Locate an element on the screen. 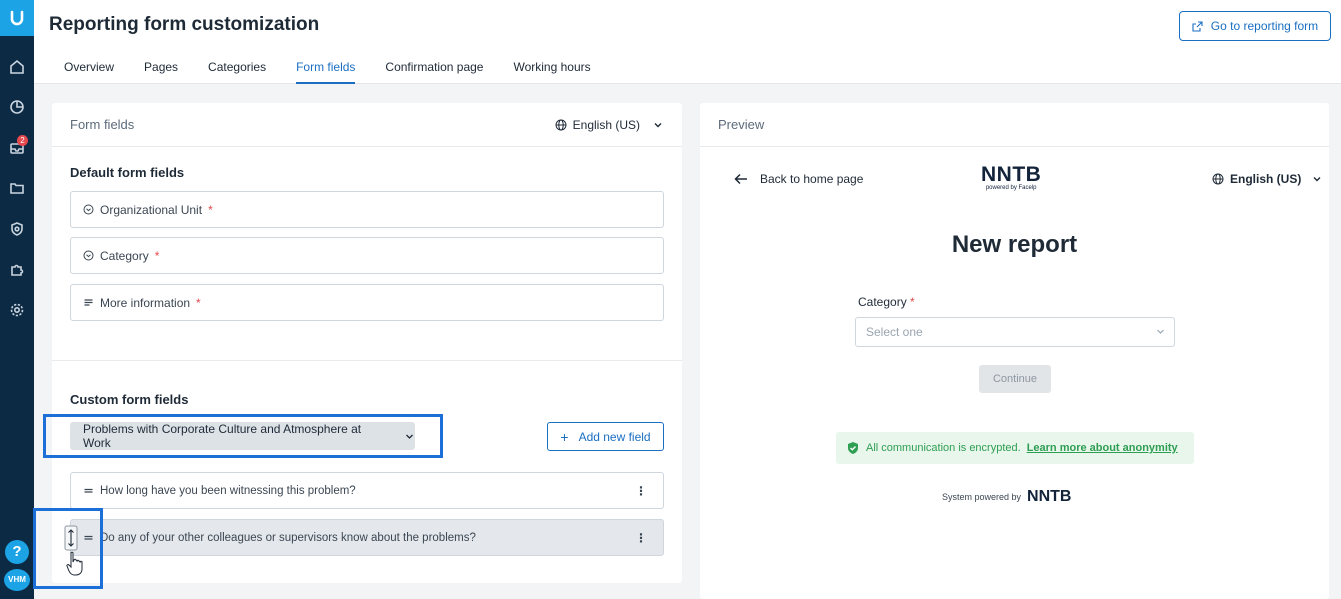 This screenshot has height=599, width=1341. encryption-text: All communication is encrypted. is located at coordinates (943, 448).